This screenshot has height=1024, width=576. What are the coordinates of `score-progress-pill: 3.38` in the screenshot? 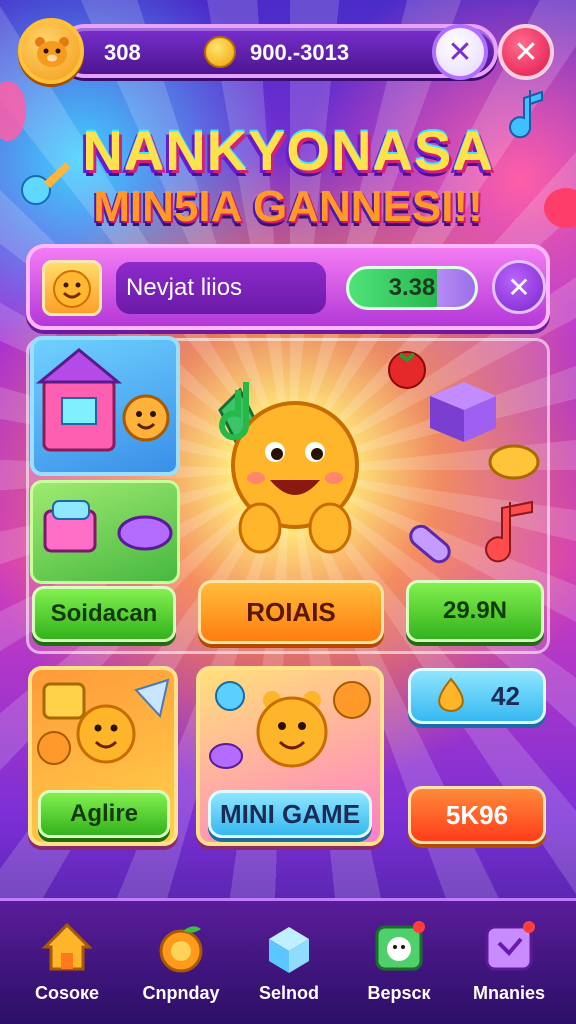 It's located at (412, 288).